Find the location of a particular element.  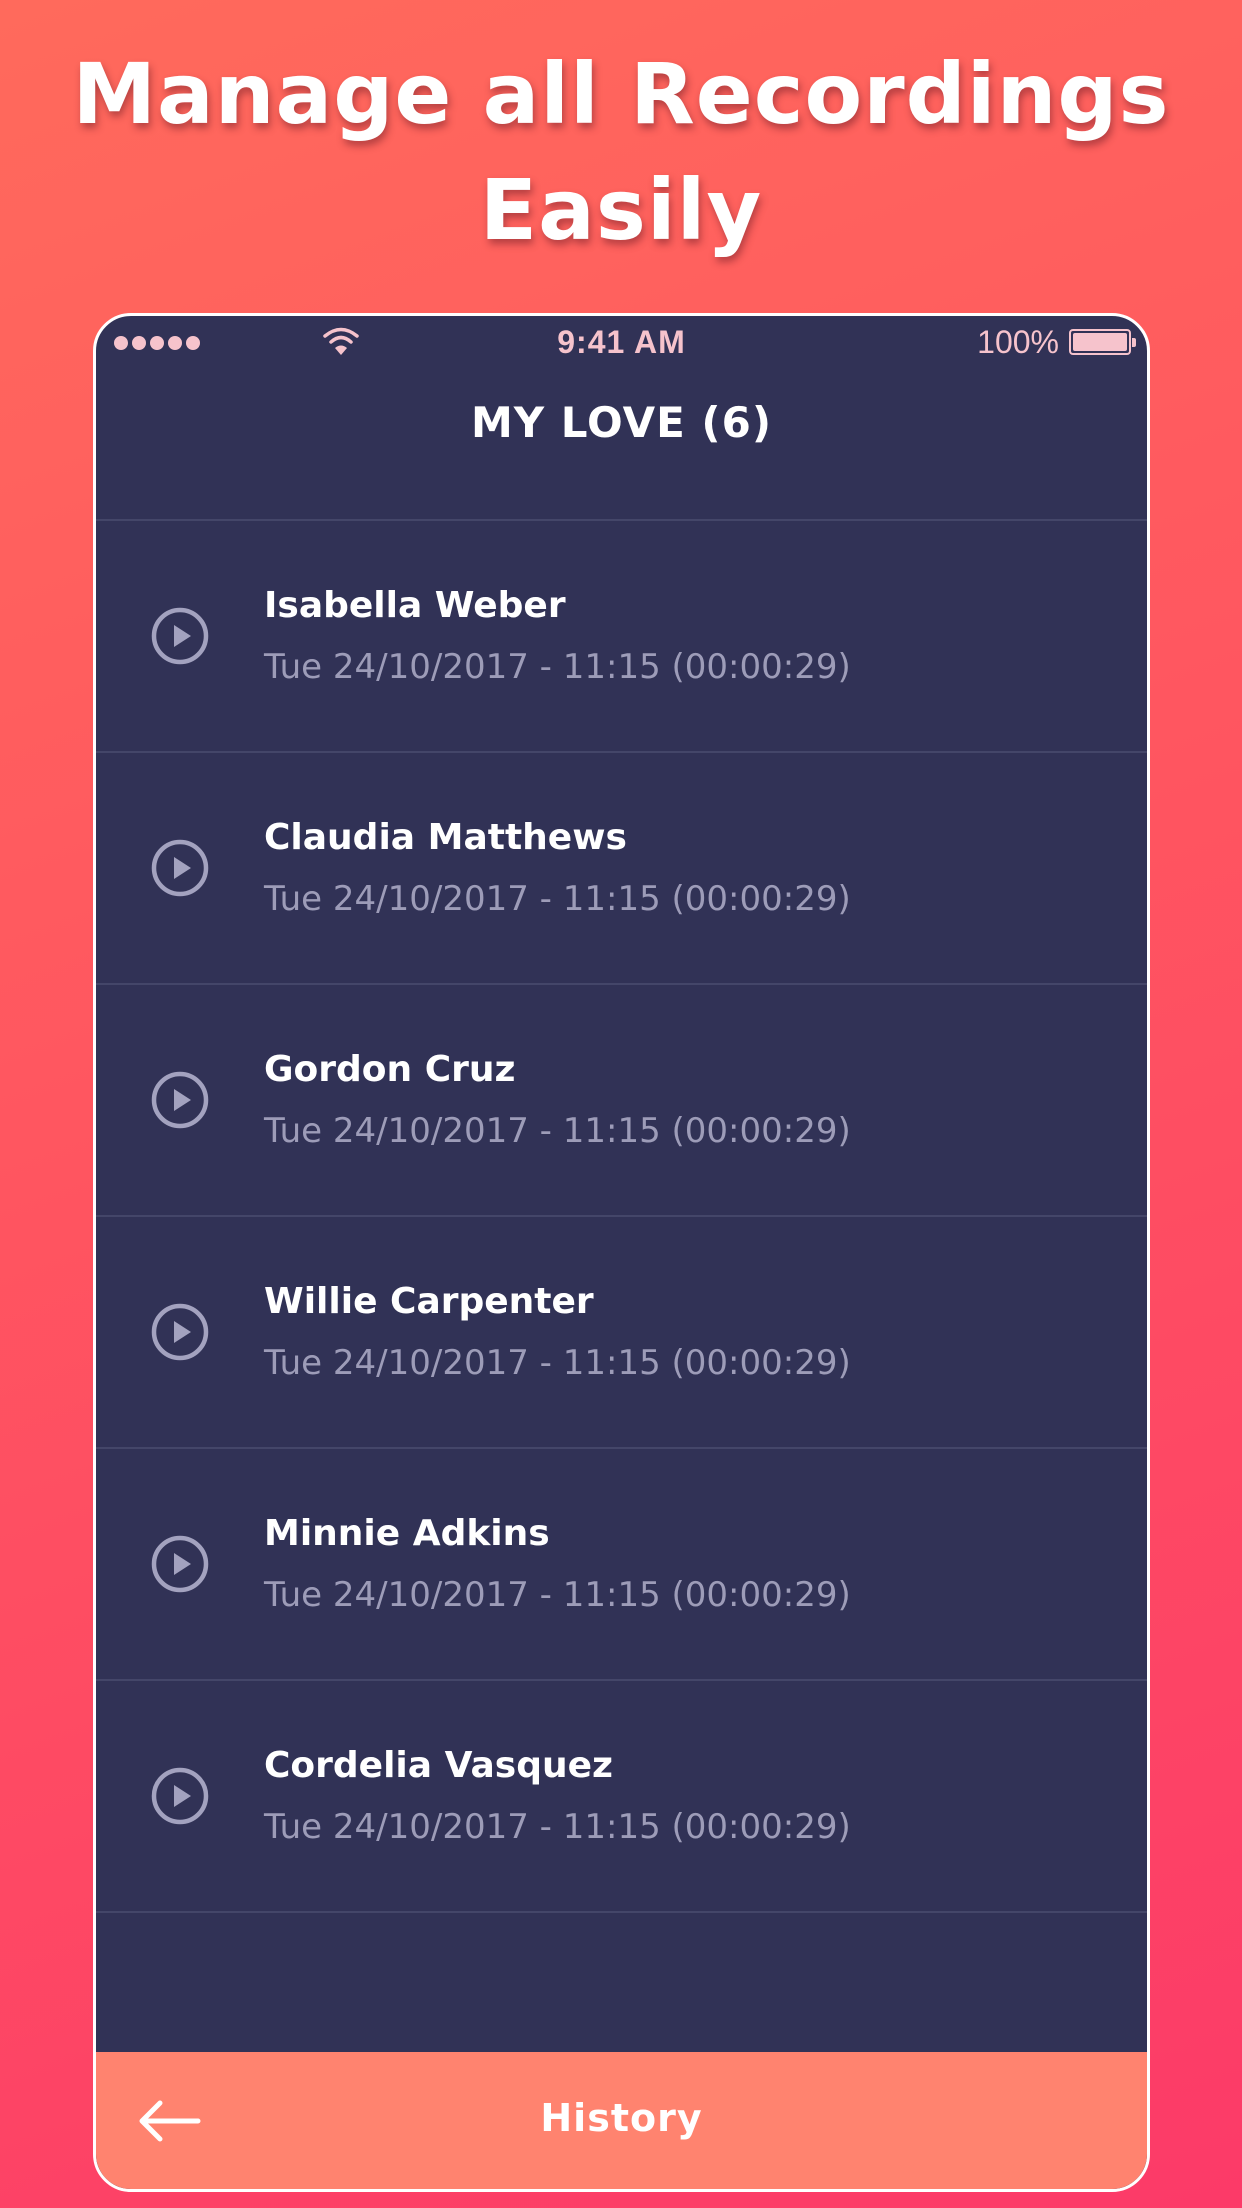

bottom-bar-title: History is located at coordinates (621, 2118).